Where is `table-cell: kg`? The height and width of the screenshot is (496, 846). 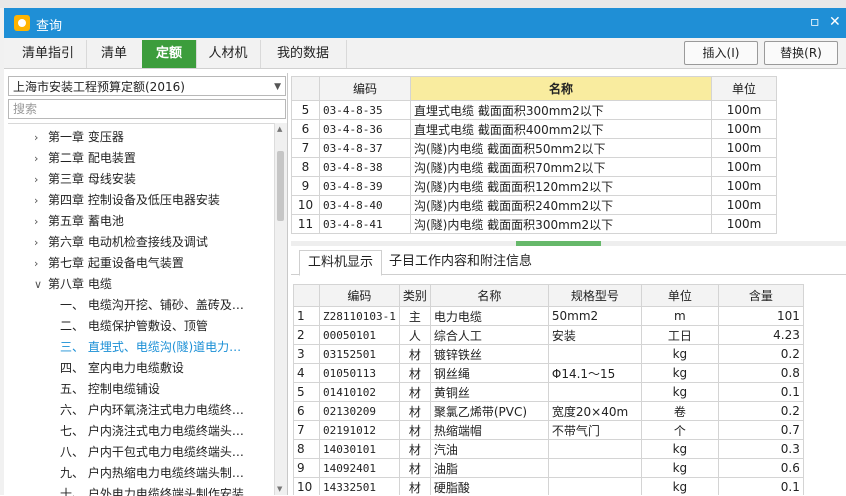
table-cell: kg is located at coordinates (679, 486).